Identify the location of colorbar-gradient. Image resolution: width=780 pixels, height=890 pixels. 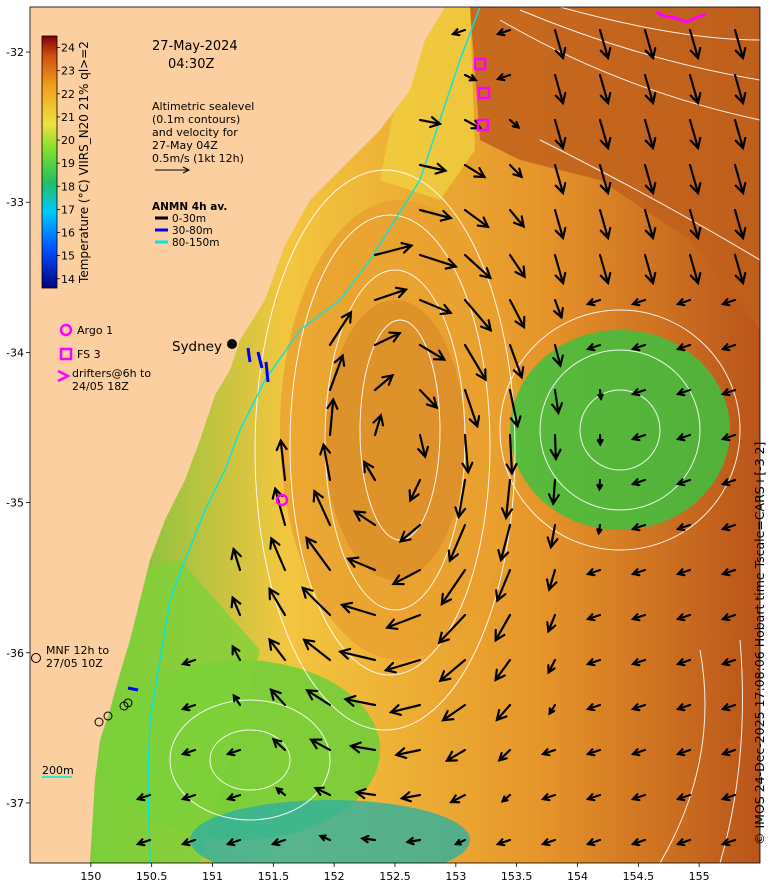
(49, 162).